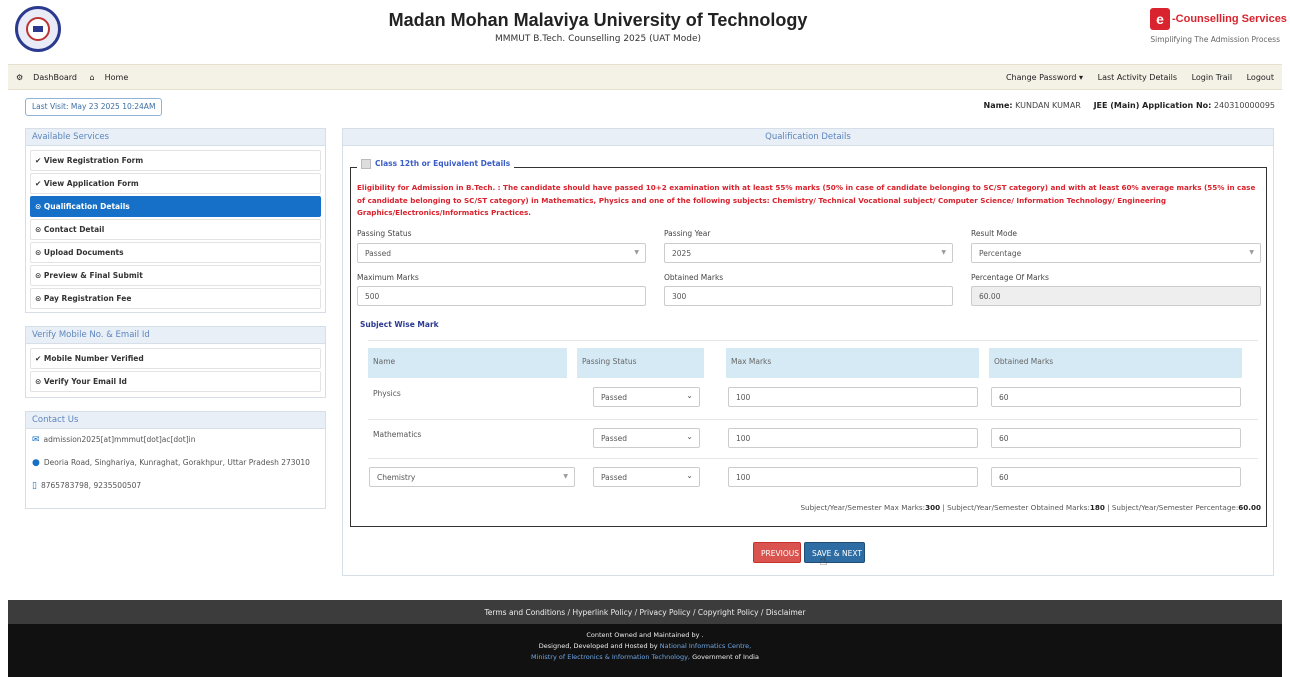 Image resolution: width=1290 pixels, height=677 pixels. I want to click on obtained-marks-label: Obtained Marks, so click(694, 277).